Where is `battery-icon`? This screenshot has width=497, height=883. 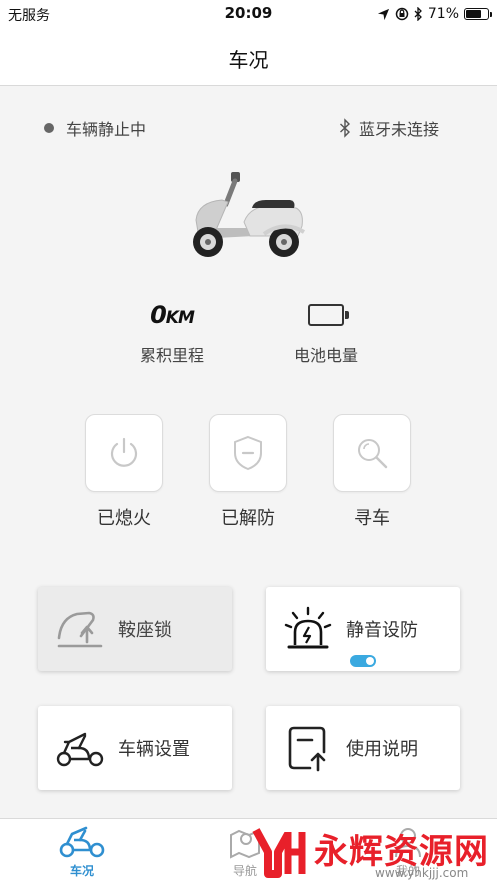 battery-icon is located at coordinates (478, 14).